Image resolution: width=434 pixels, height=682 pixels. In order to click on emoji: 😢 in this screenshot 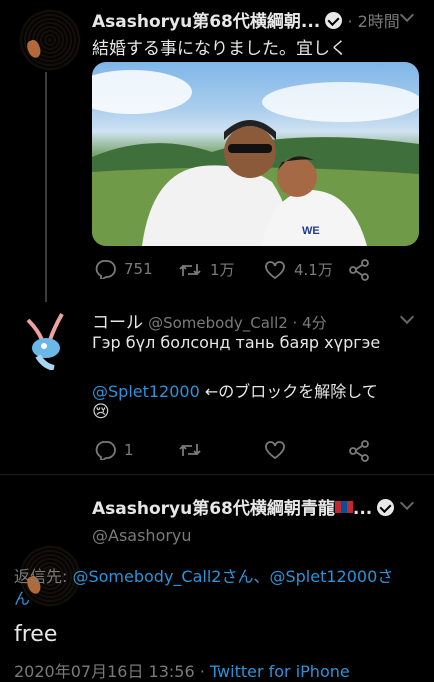, I will do `click(101, 412)`.